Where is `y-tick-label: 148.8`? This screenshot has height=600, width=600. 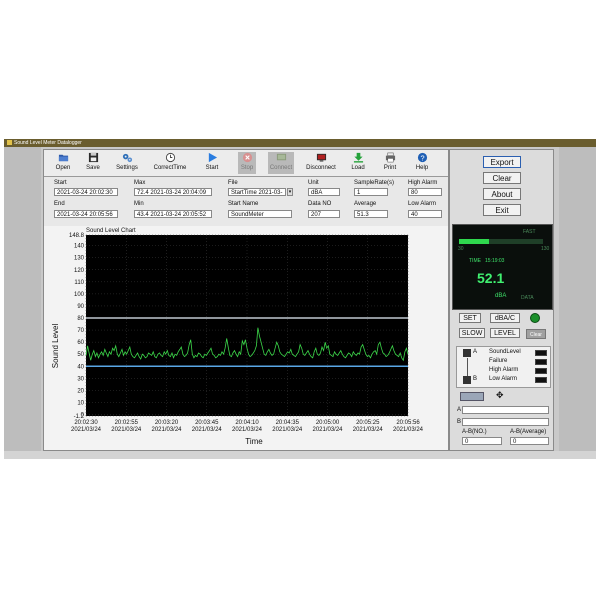
y-tick-label: 148.8 is located at coordinates (77, 236).